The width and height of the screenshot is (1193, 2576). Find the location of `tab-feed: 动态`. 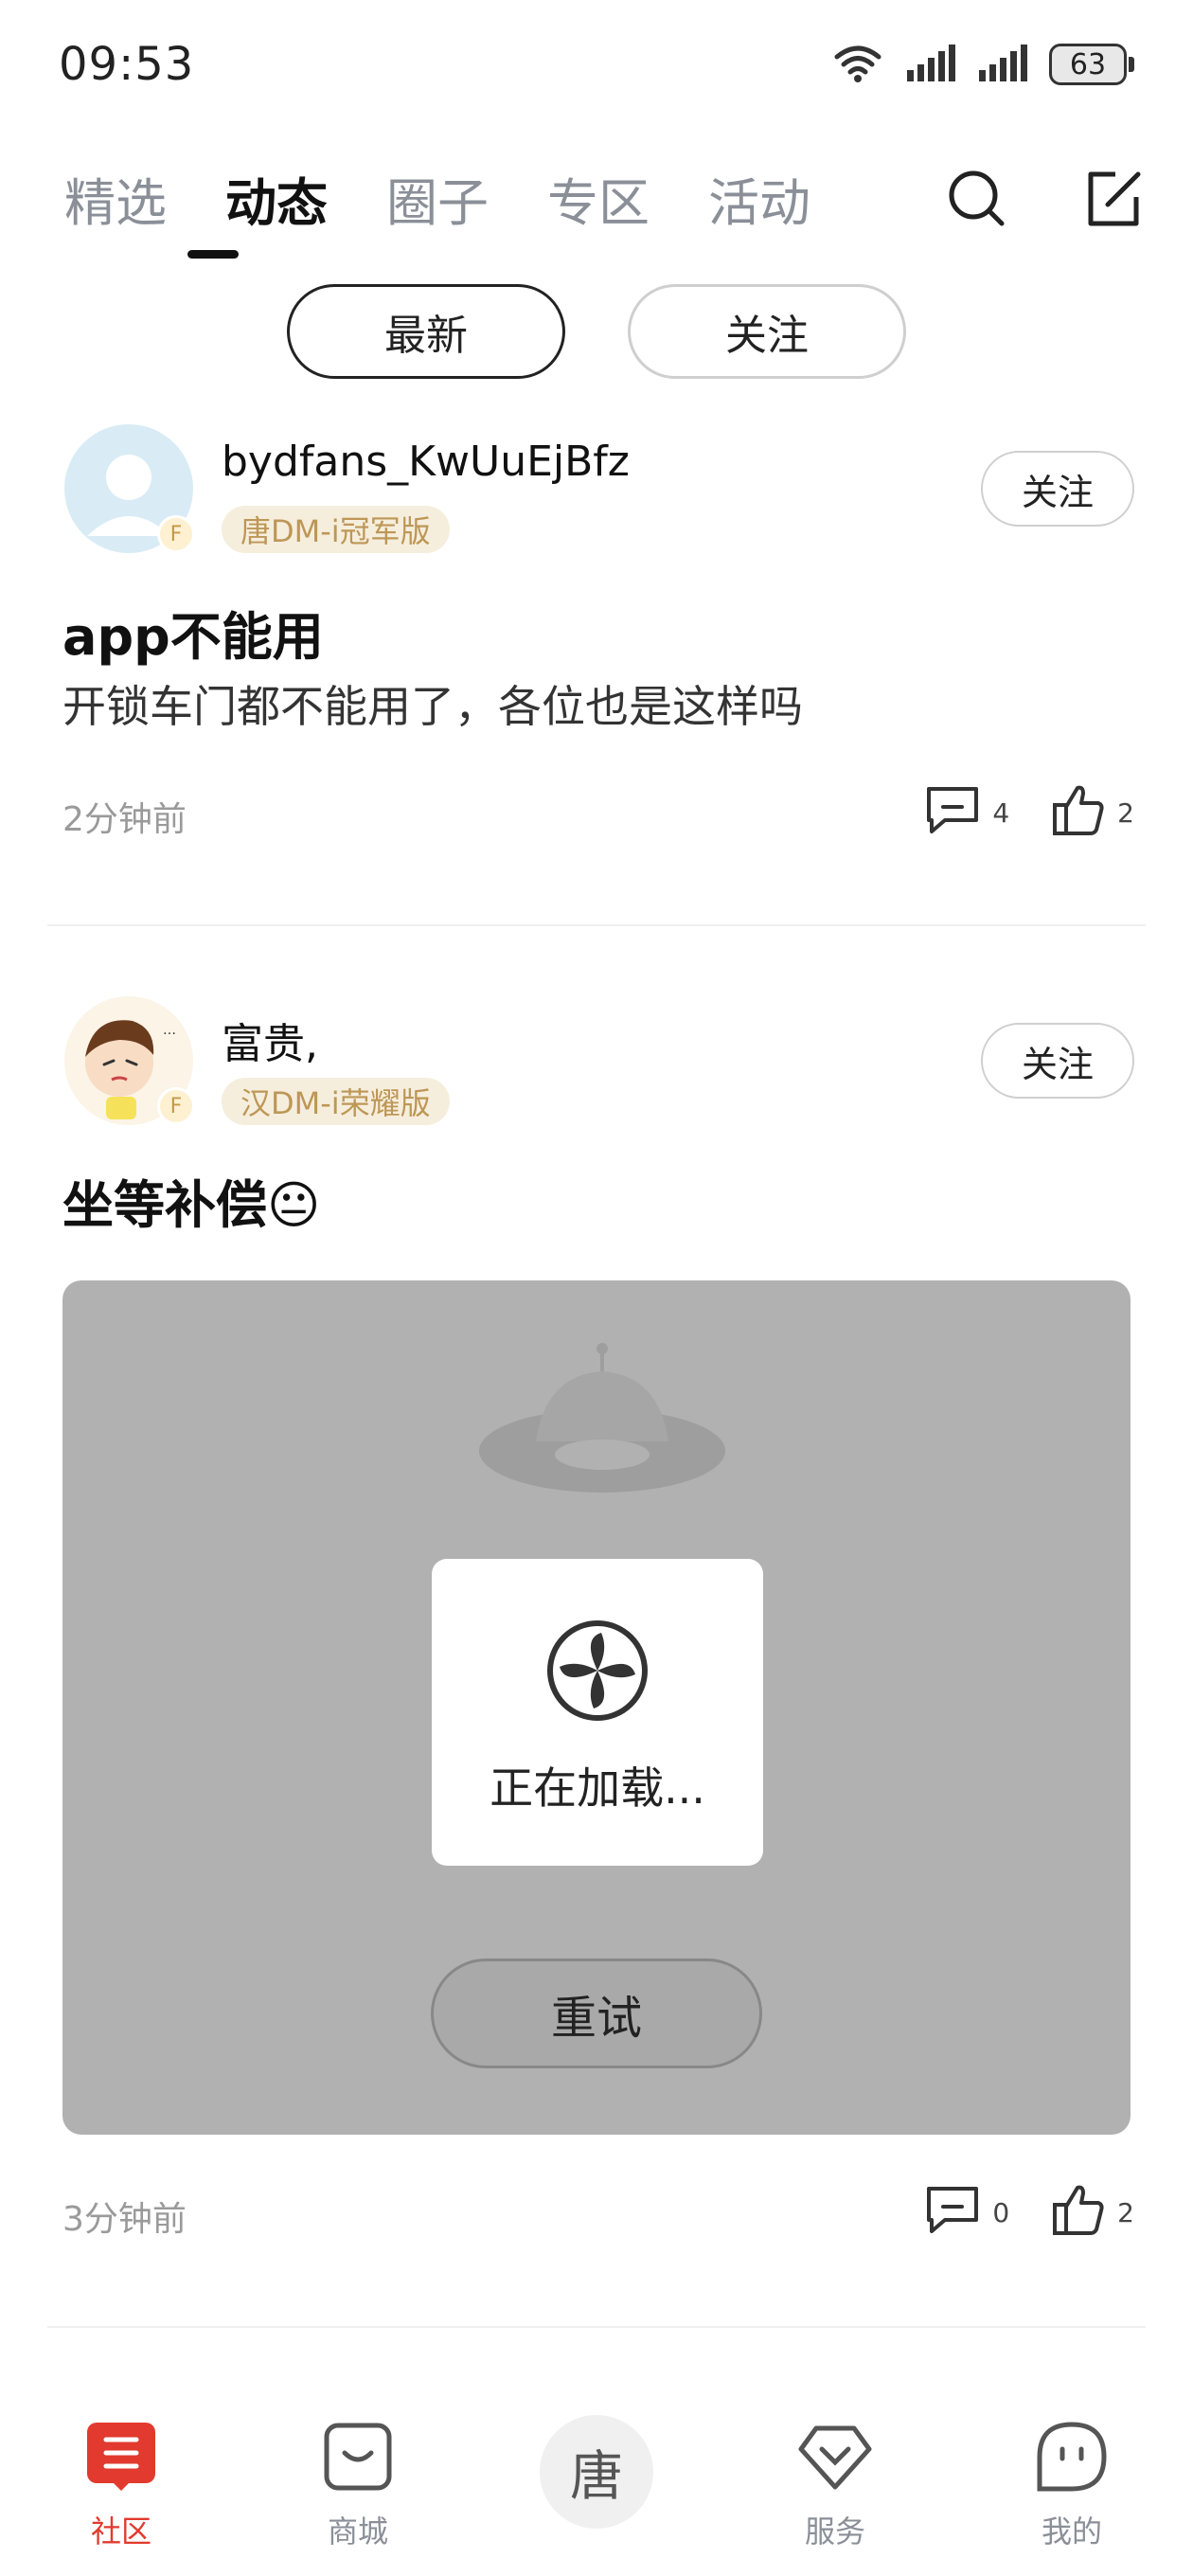

tab-feed: 动态 is located at coordinates (305, 198).